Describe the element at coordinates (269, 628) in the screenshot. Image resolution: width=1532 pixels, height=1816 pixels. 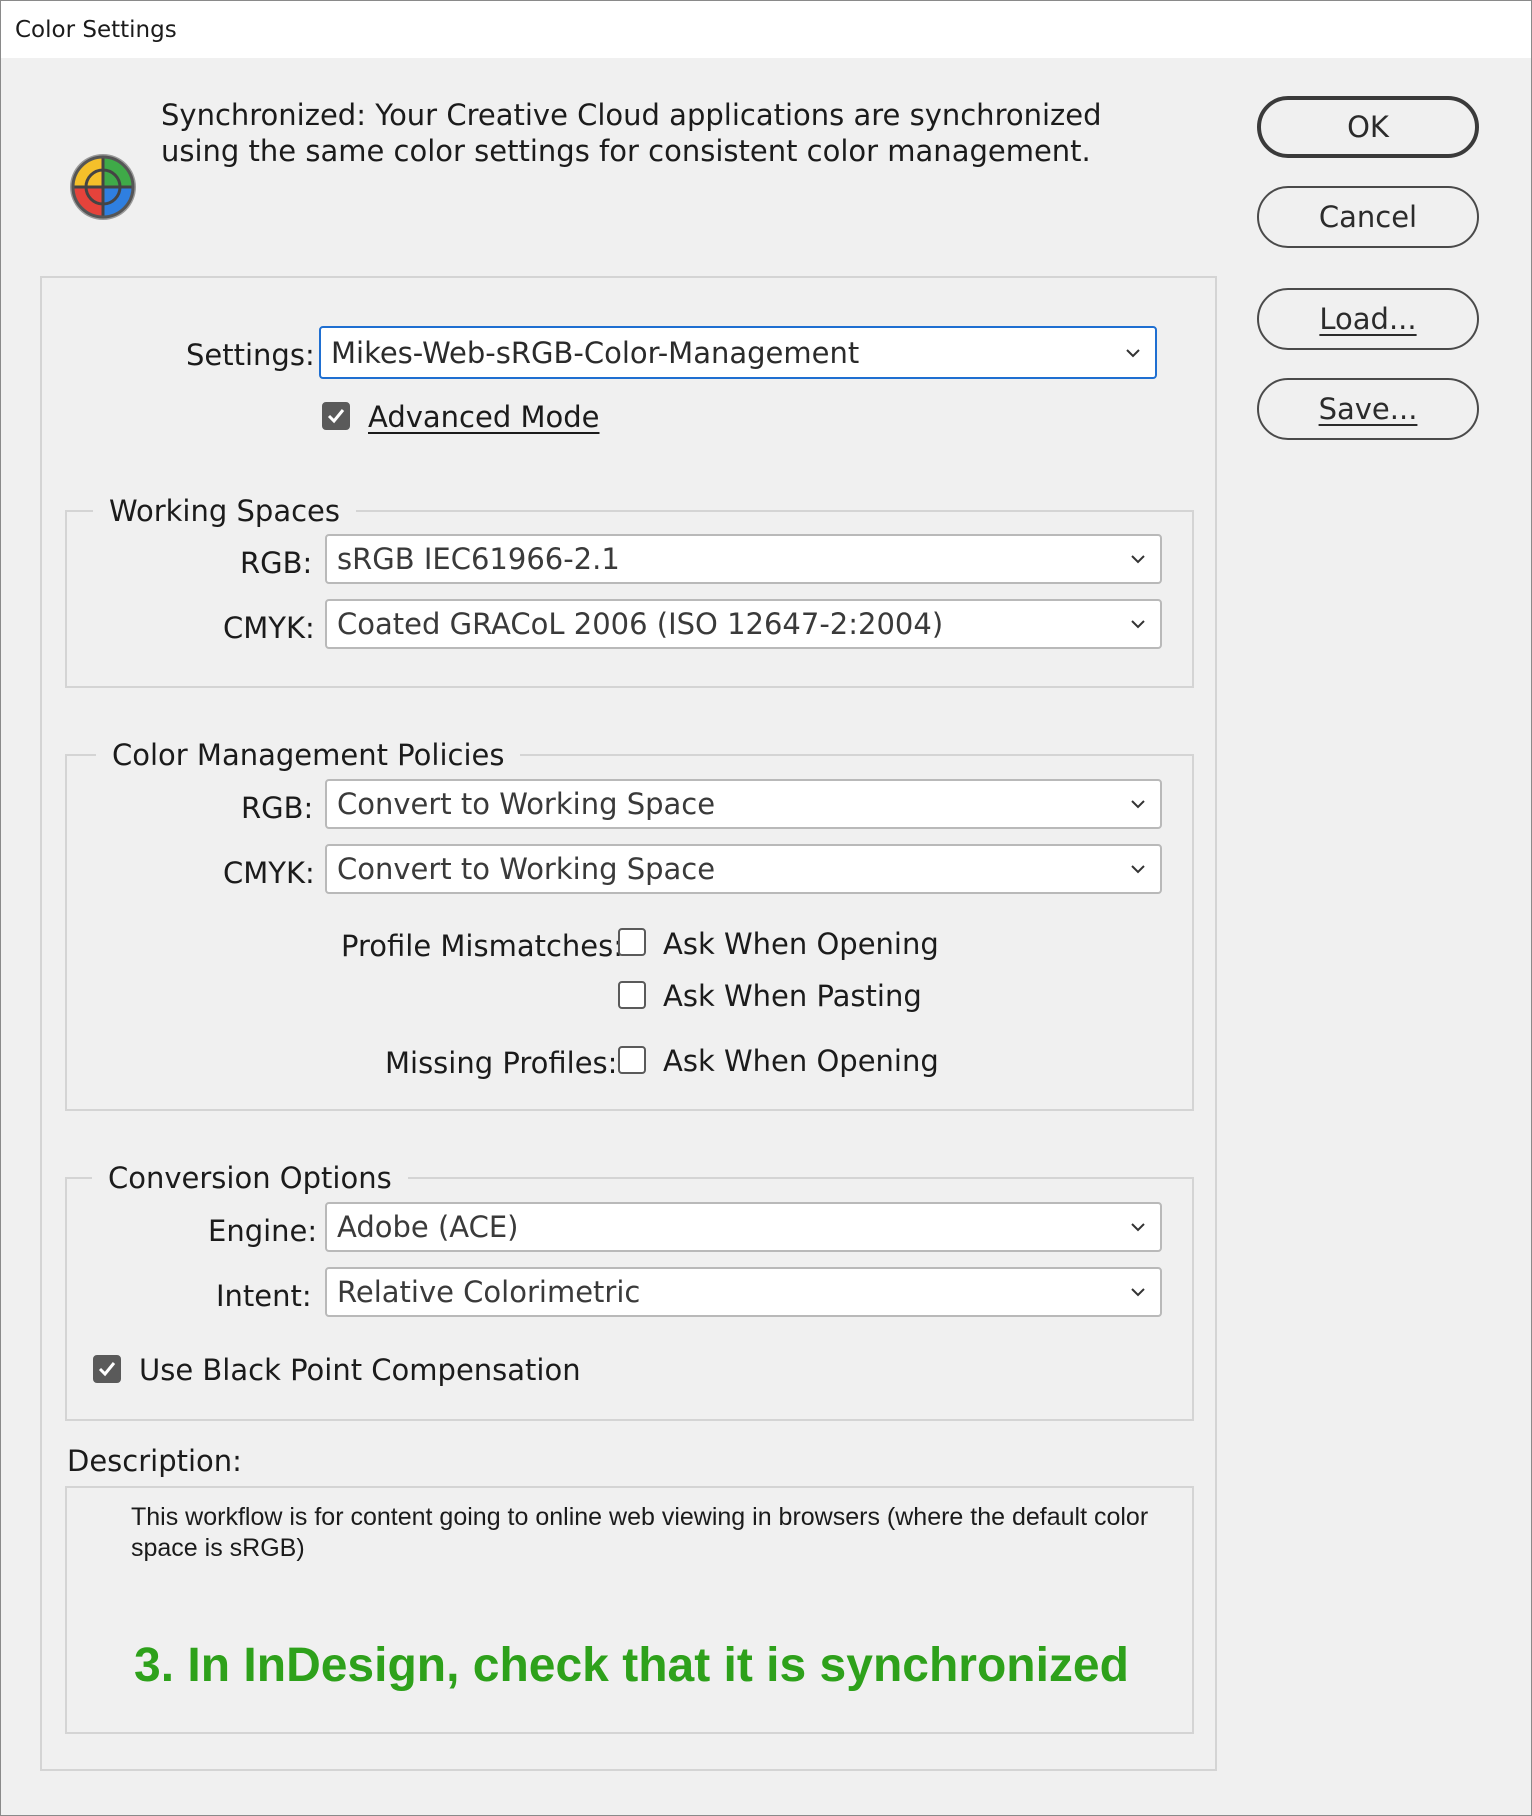
I see `ws-cmyk-label: CMYK:` at that location.